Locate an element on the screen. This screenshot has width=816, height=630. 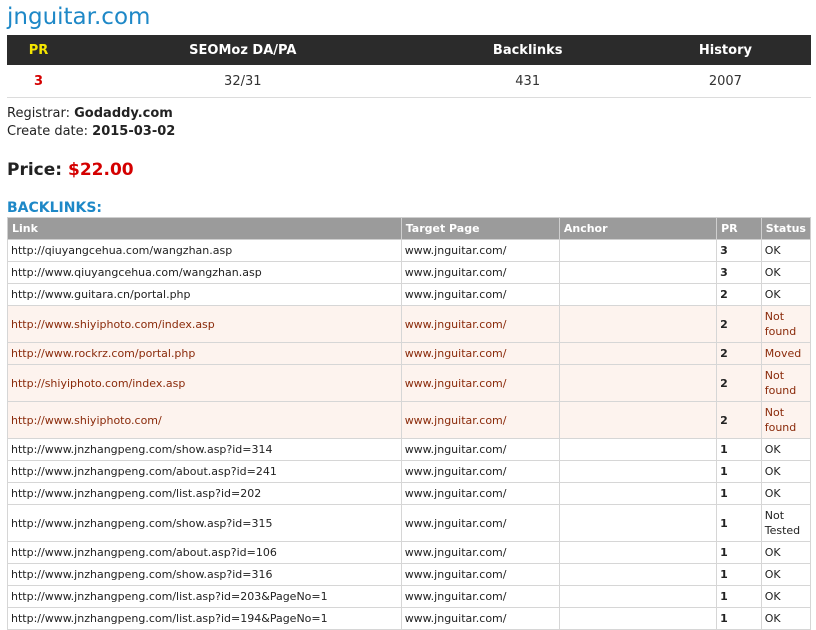
summary-header-seomoz: SEOMoz DA/PA is located at coordinates (242, 50).